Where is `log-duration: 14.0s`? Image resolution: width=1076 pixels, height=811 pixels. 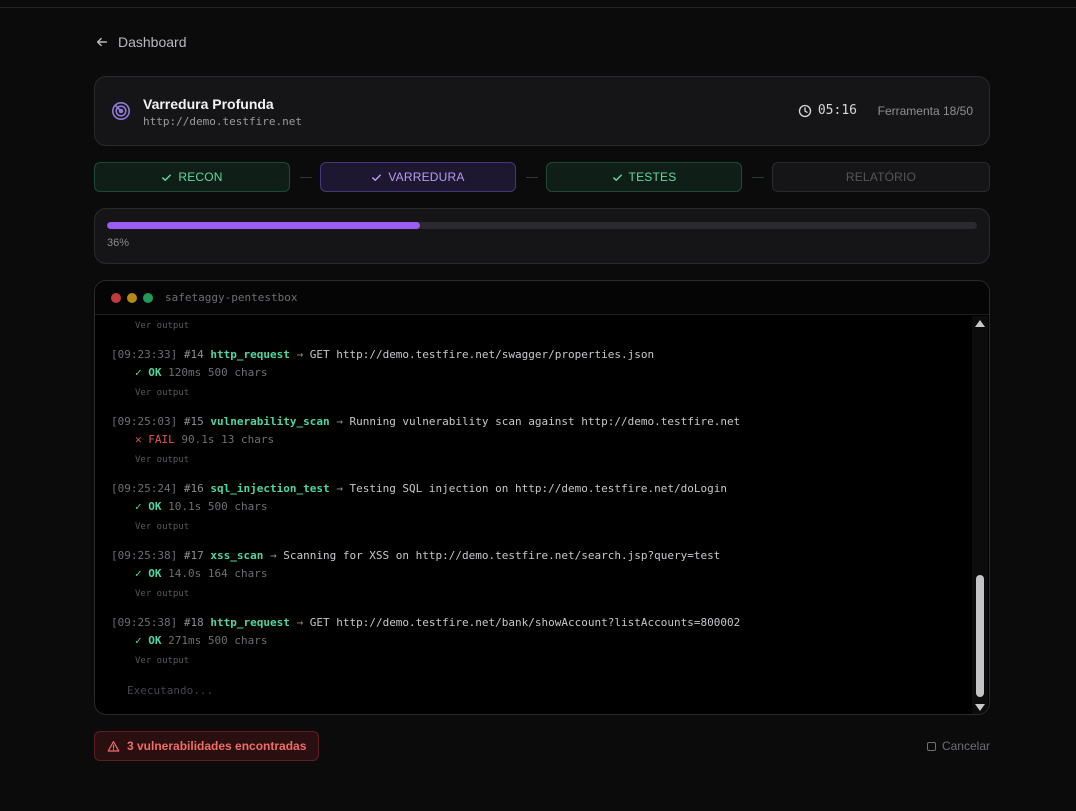 log-duration: 14.0s is located at coordinates (185, 573).